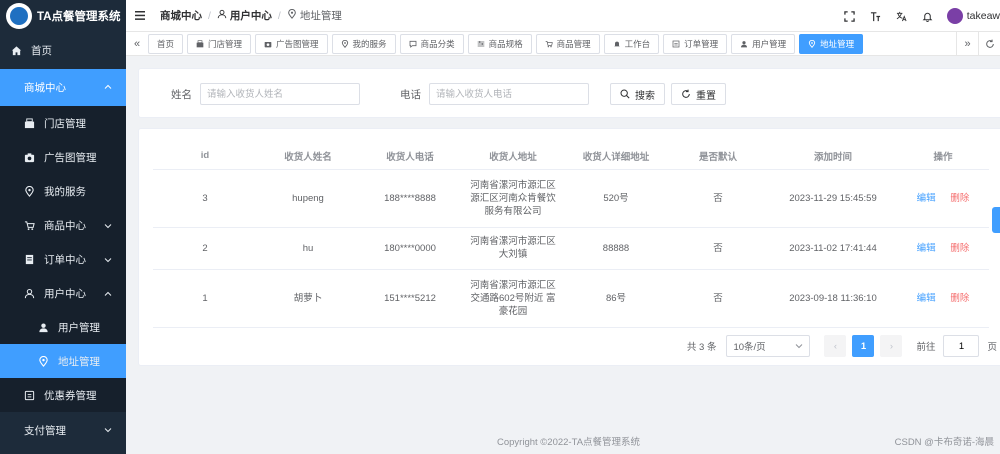 This screenshot has height=454, width=1000. Describe the element at coordinates (181, 94) in the screenshot. I see `name-label: 姓名` at that location.